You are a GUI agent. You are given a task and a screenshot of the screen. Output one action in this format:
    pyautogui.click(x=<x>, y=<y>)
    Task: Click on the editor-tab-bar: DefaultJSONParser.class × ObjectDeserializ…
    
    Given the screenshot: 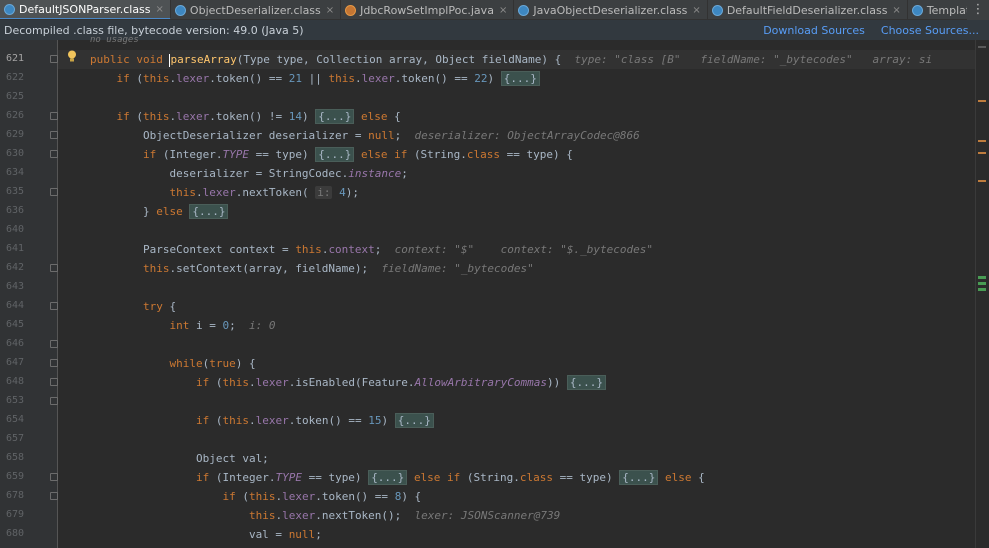 What is the action you would take?
    pyautogui.click(x=494, y=10)
    